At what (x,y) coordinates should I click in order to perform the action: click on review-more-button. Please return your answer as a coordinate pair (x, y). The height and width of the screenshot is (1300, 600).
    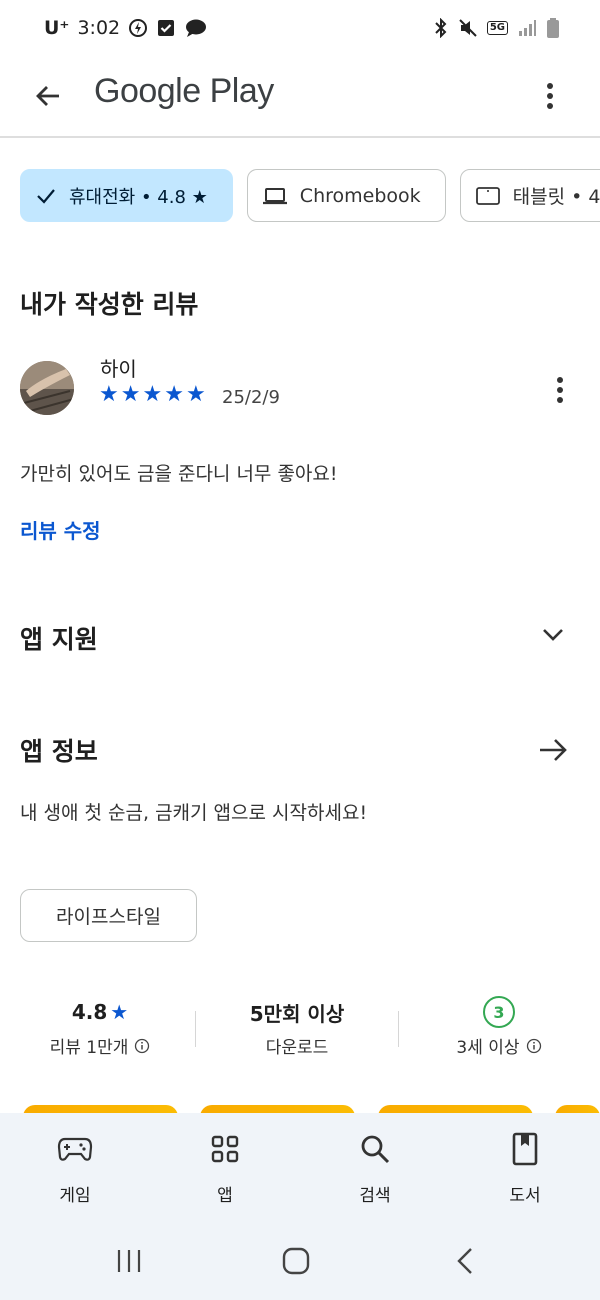
    Looking at the image, I should click on (560, 390).